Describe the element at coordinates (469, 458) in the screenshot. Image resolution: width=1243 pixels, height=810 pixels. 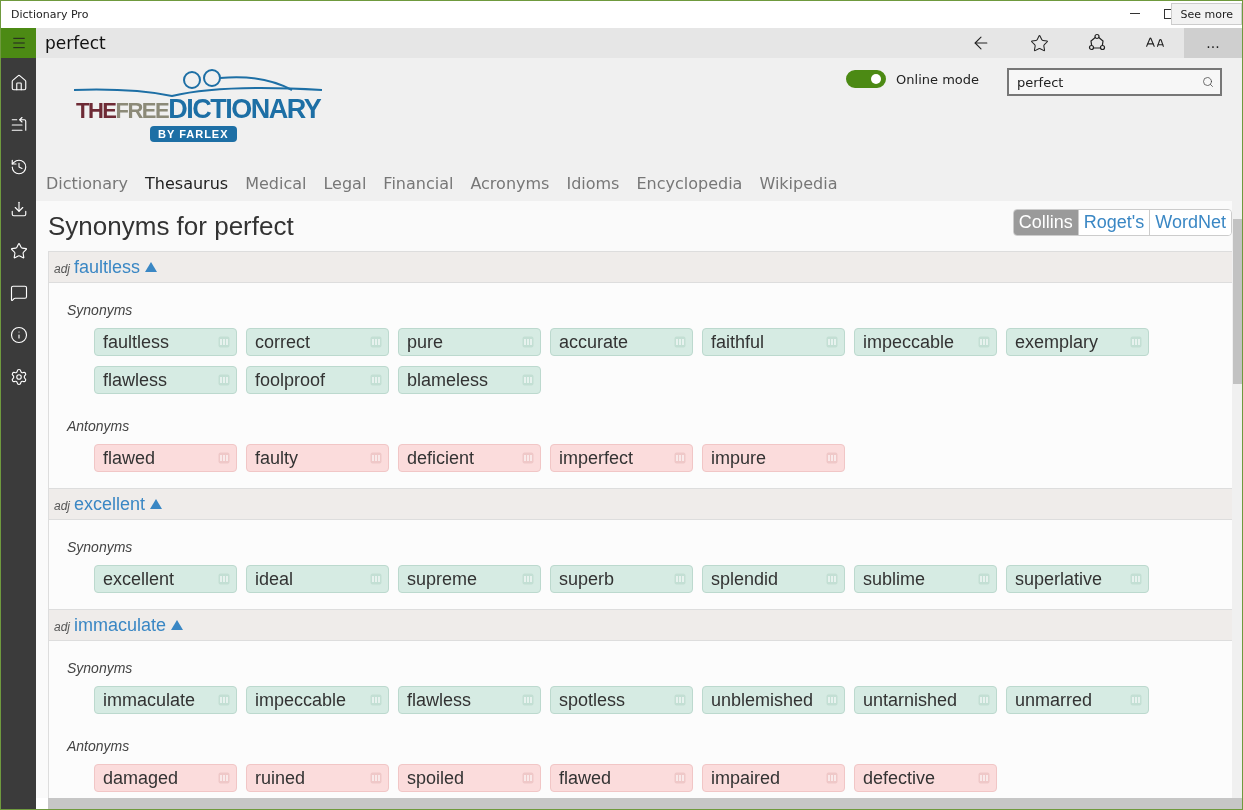
I see `antonym-chip: deficient` at that location.